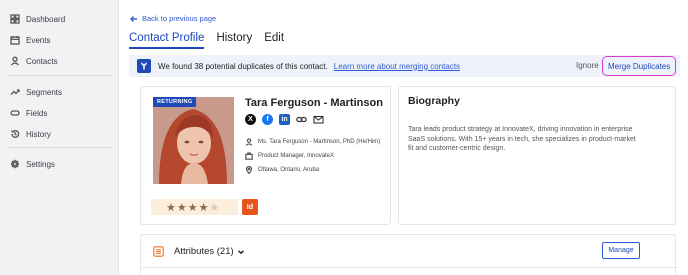 The height and width of the screenshot is (275, 688). Describe the element at coordinates (289, 170) in the screenshot. I see `location: Ottawa, Ontario, Aruba` at that location.